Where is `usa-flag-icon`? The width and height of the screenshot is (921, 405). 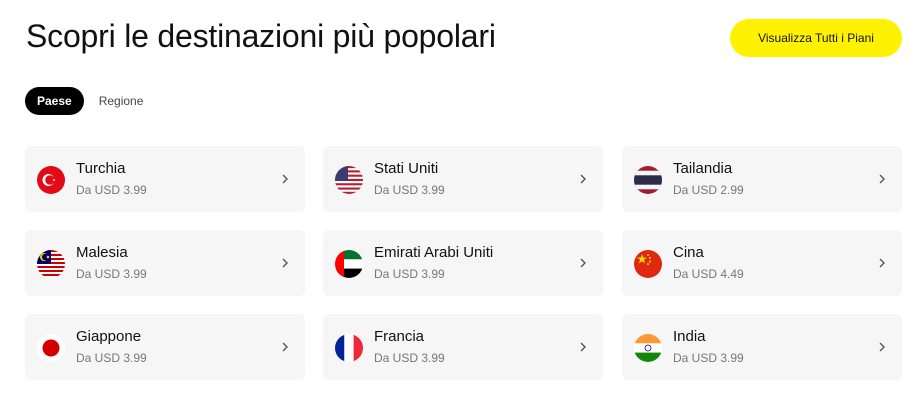
usa-flag-icon is located at coordinates (349, 180).